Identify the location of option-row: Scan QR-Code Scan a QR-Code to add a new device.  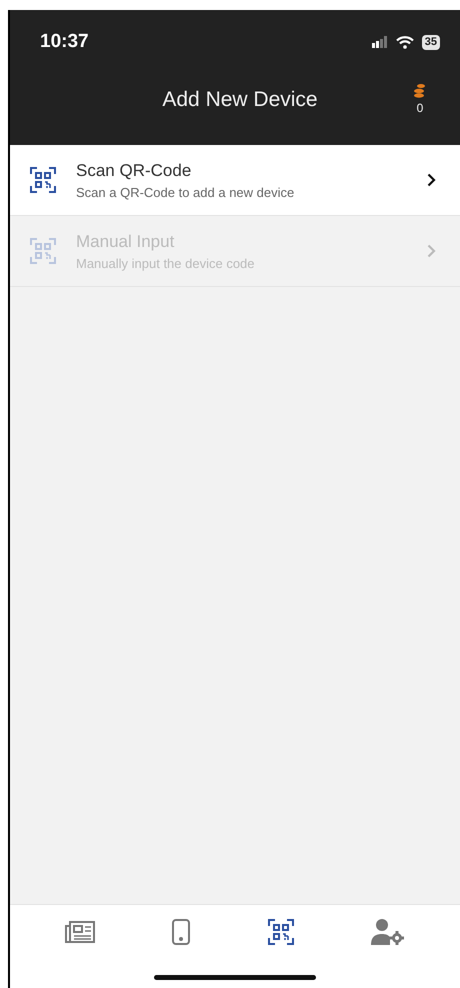
(235, 180).